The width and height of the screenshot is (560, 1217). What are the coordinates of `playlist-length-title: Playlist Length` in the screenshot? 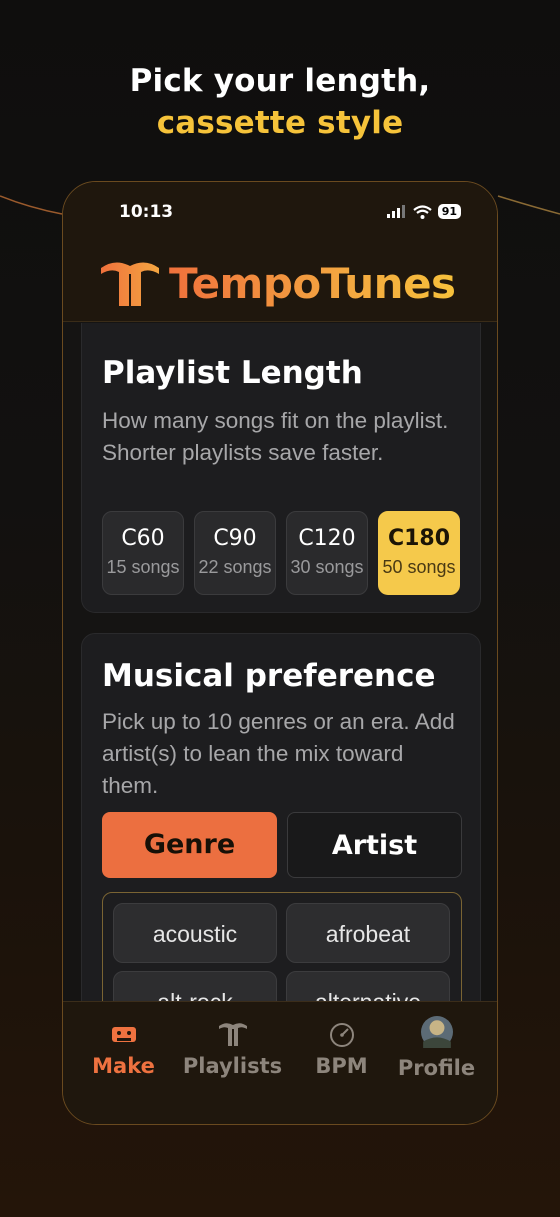 It's located at (232, 373).